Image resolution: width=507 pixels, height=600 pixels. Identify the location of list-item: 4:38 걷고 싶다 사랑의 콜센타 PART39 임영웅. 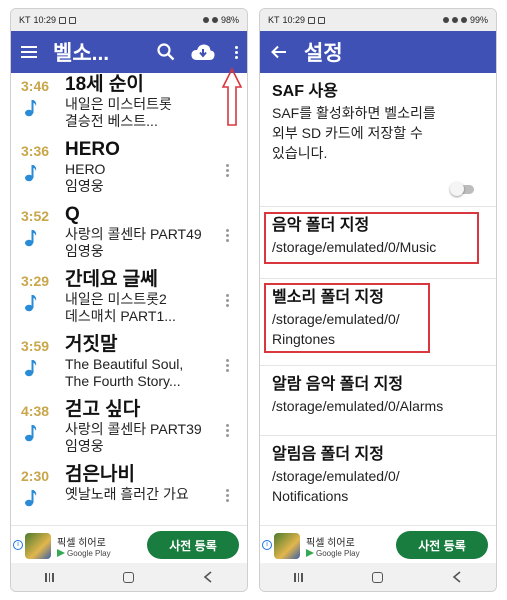
(129, 430).